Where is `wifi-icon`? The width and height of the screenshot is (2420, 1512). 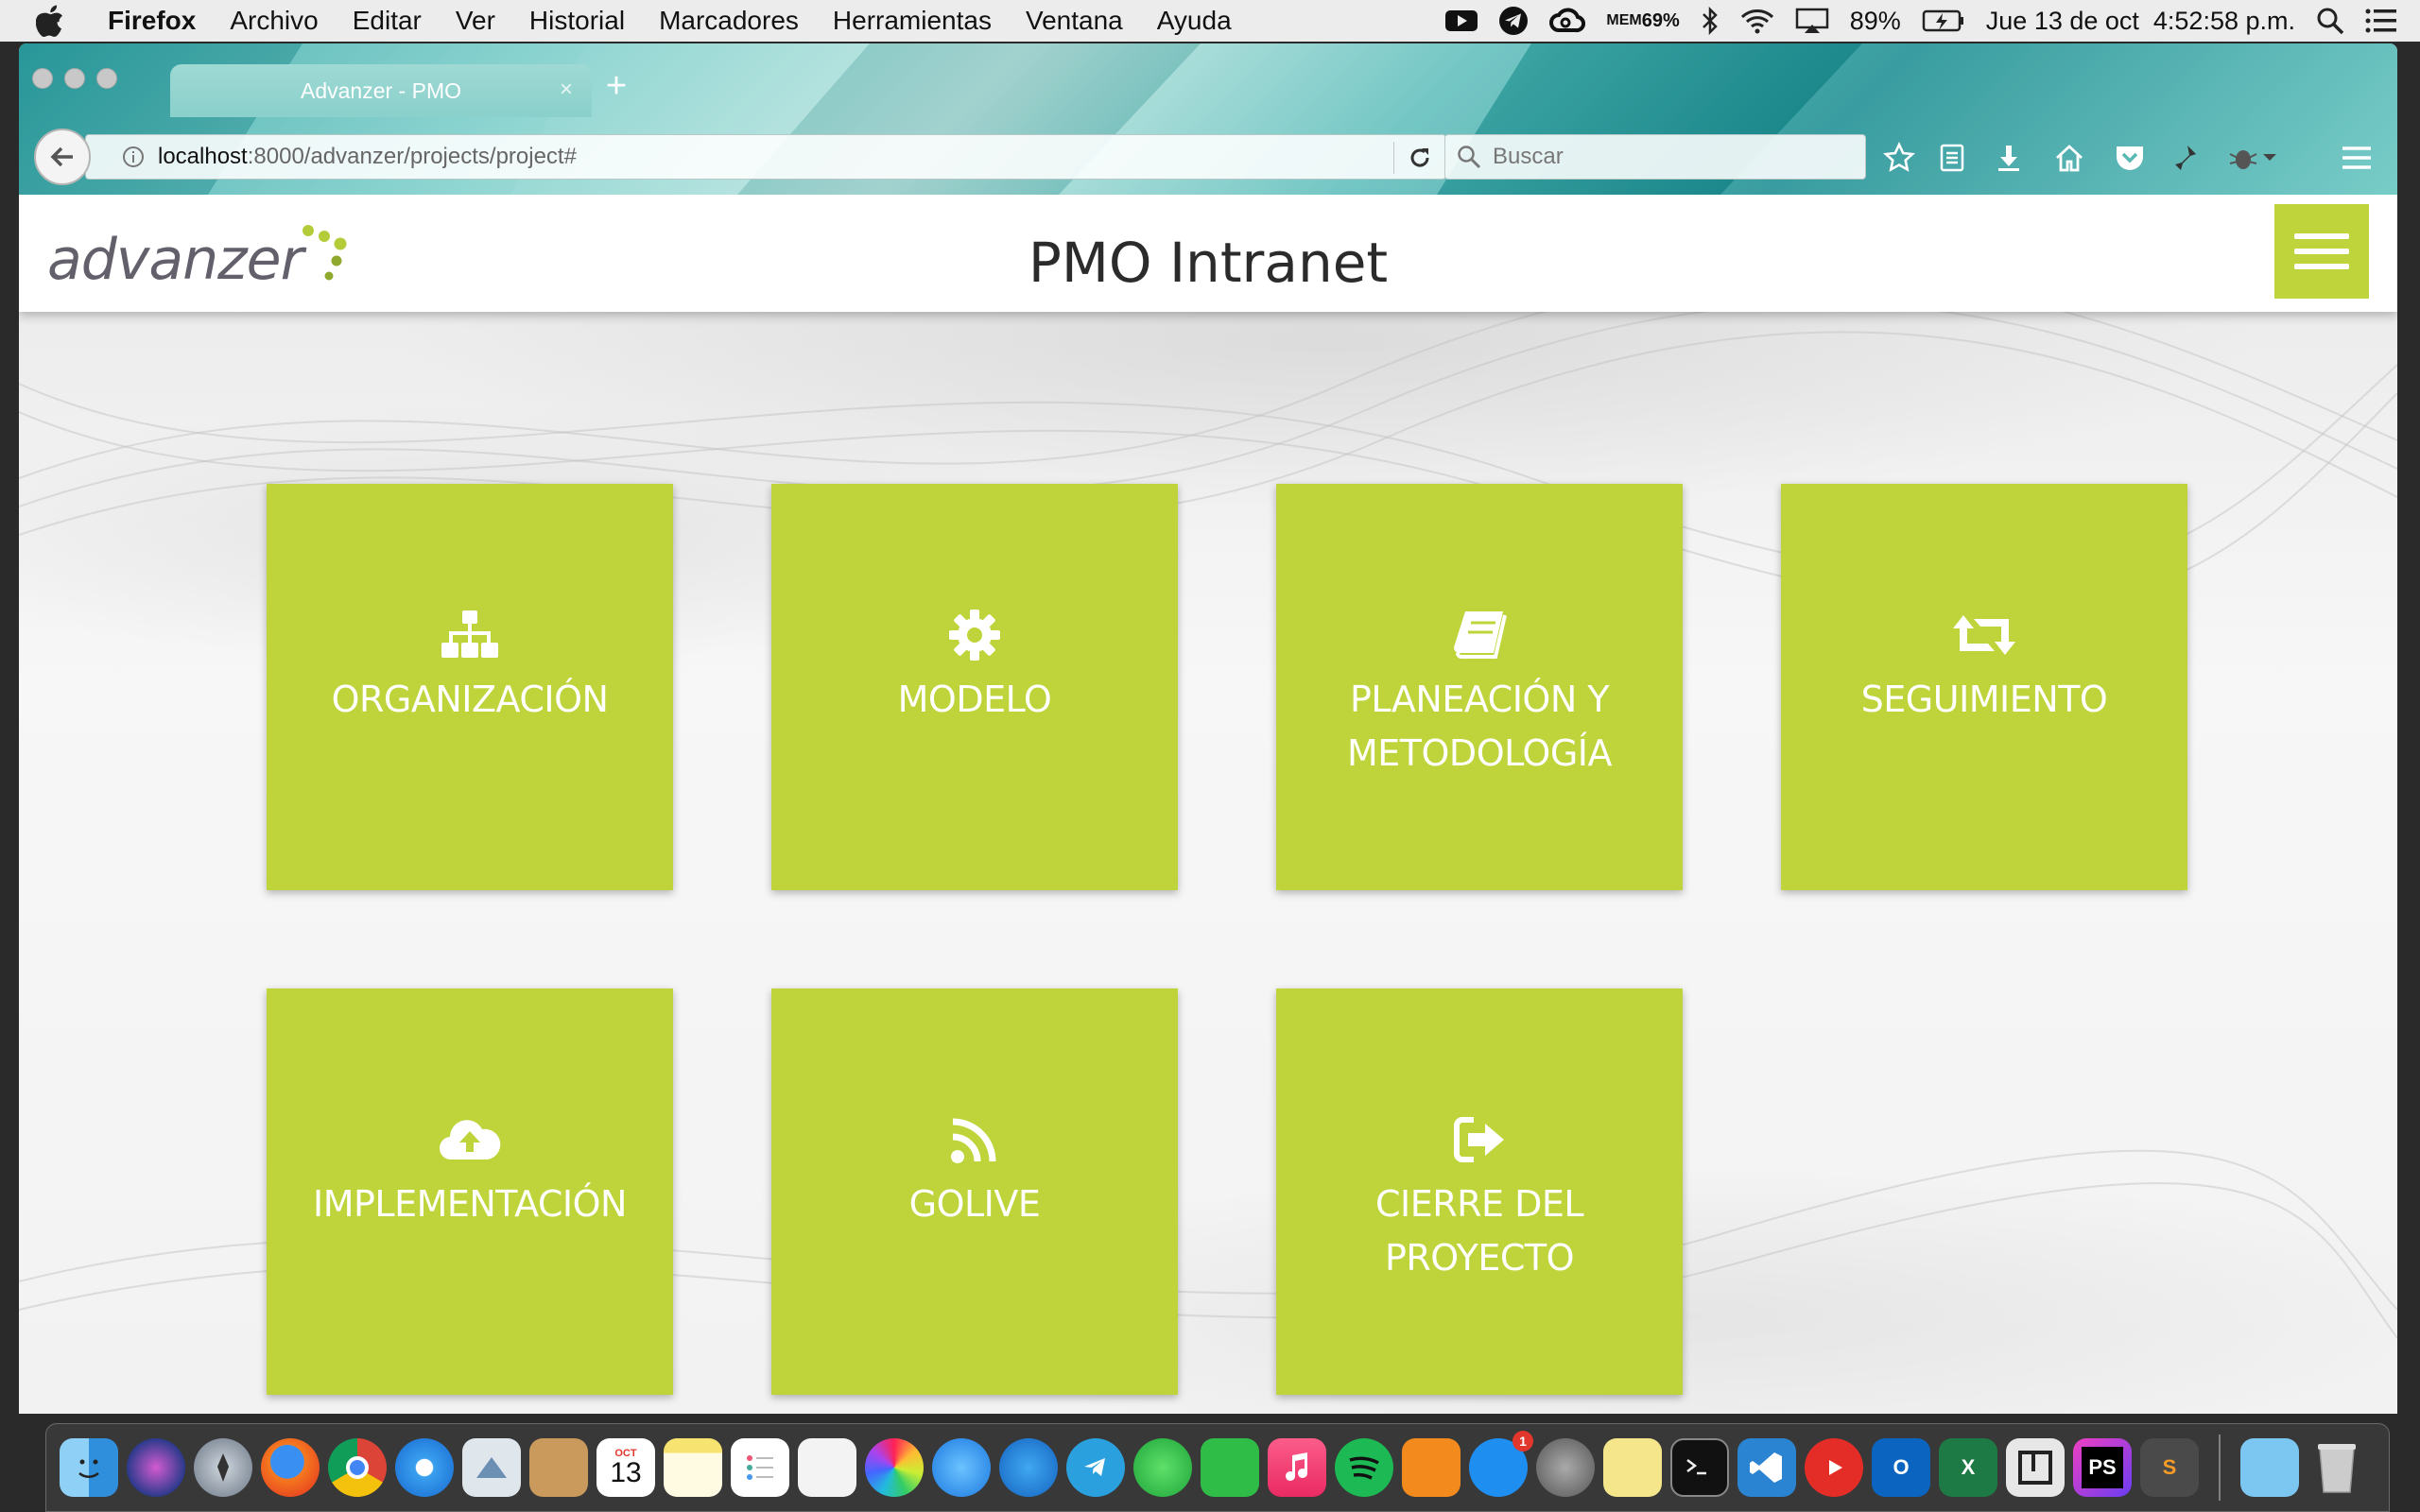
wifi-icon is located at coordinates (1757, 21).